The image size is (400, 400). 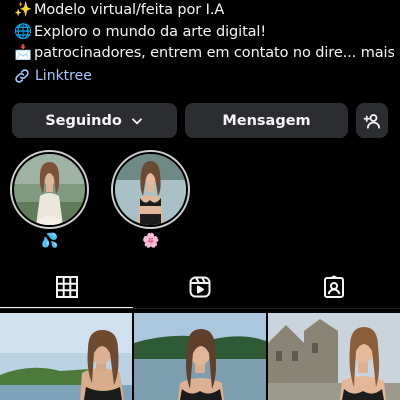 I want to click on bio-line-2: 🌐 Exploro o mundo da arte digital!, so click(x=204, y=33).